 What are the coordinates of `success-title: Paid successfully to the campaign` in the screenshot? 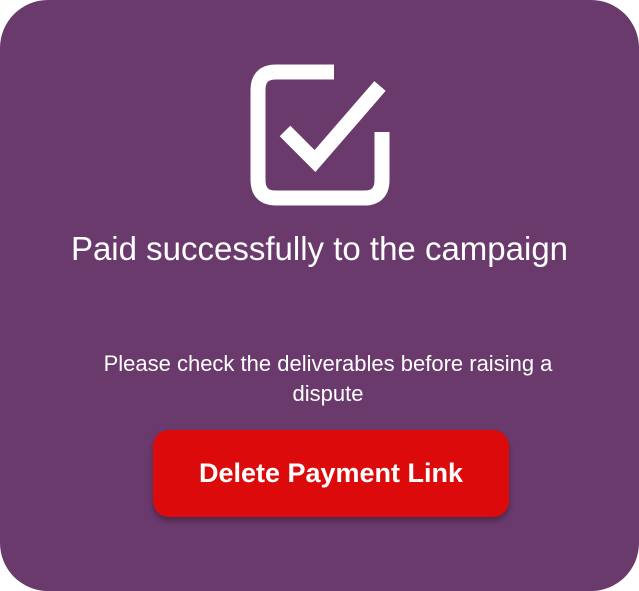 It's located at (319, 248).